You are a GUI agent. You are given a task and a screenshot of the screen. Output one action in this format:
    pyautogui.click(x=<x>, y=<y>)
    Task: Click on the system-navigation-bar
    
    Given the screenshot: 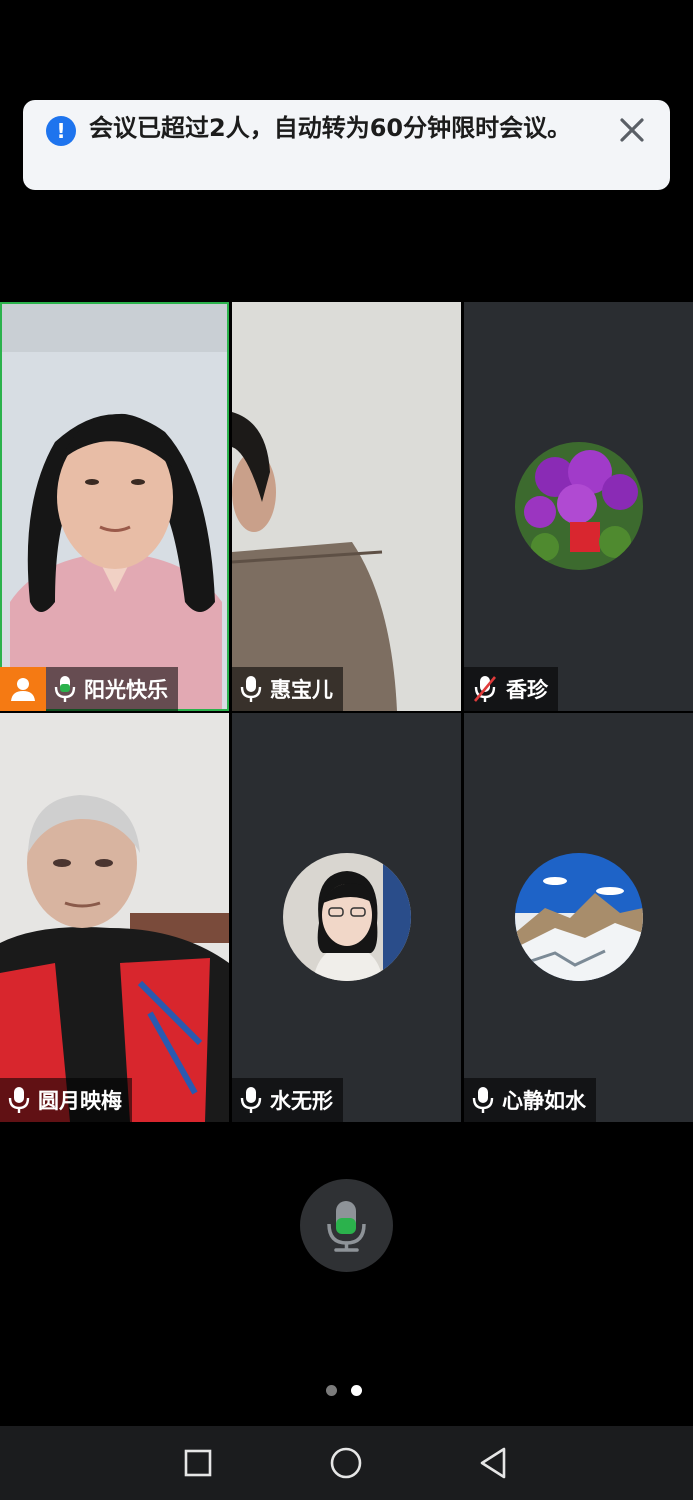 What is the action you would take?
    pyautogui.click(x=346, y=1463)
    